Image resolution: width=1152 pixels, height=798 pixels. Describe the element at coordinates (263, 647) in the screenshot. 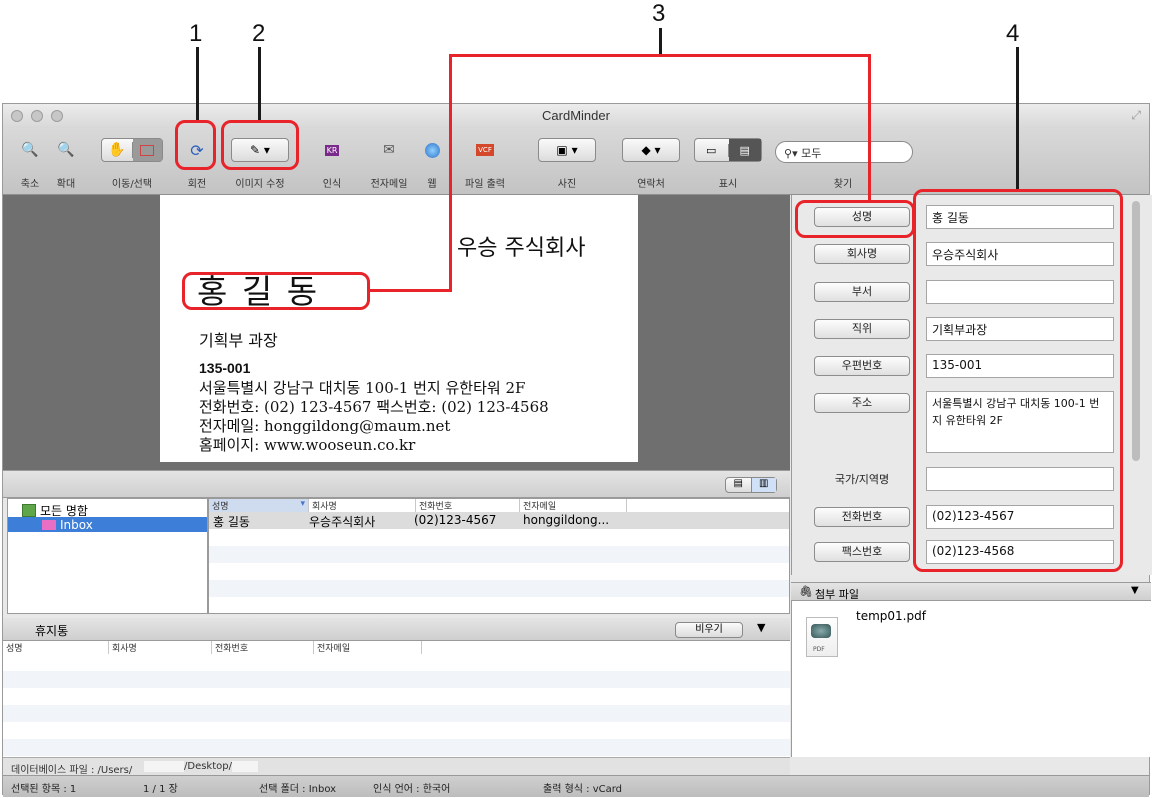

I see `trash-column-phone: 전화번호` at that location.